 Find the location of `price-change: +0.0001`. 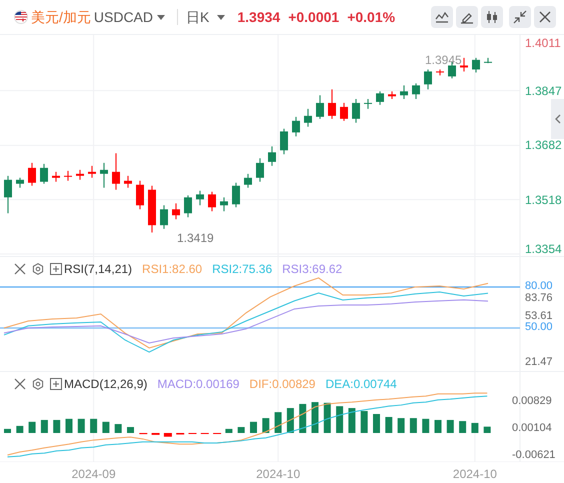

price-change: +0.0001 is located at coordinates (314, 17).